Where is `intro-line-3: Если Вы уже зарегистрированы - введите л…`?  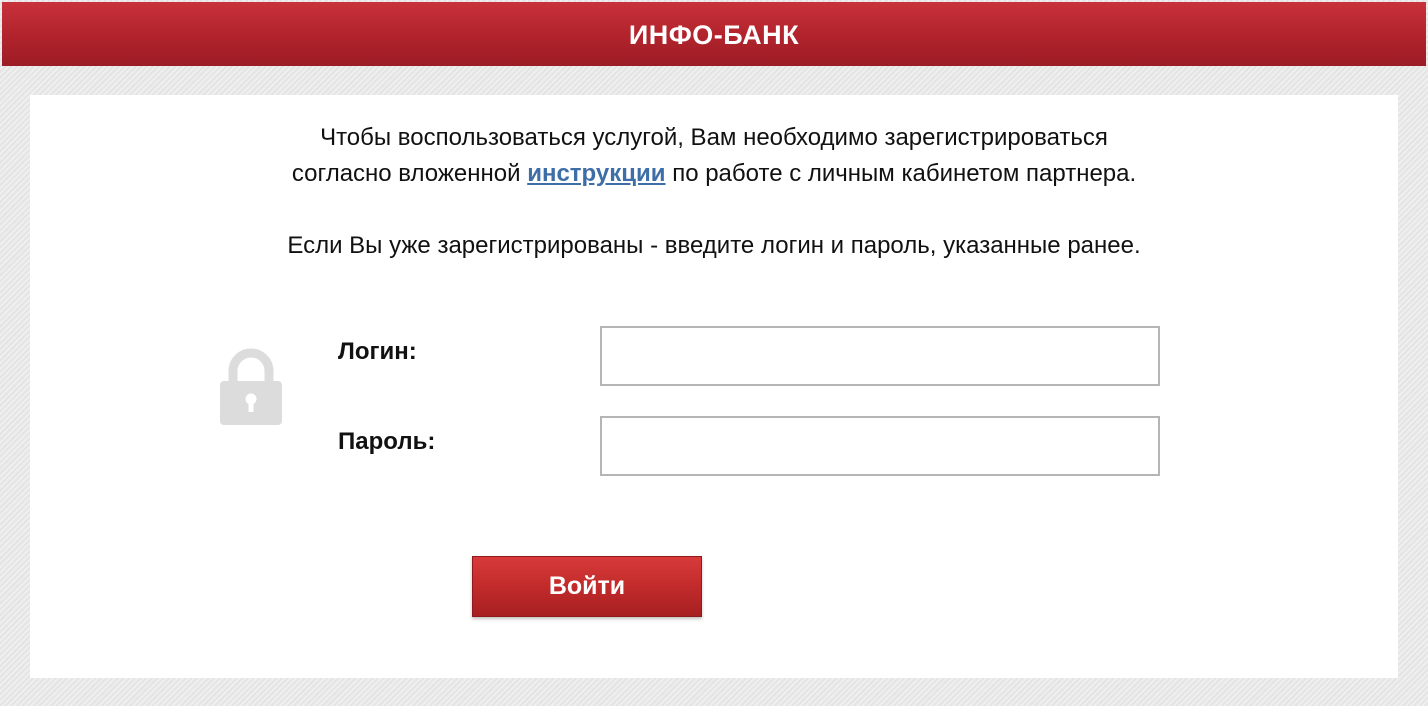 intro-line-3: Если Вы уже зарегистрированы - введите л… is located at coordinates (714, 245).